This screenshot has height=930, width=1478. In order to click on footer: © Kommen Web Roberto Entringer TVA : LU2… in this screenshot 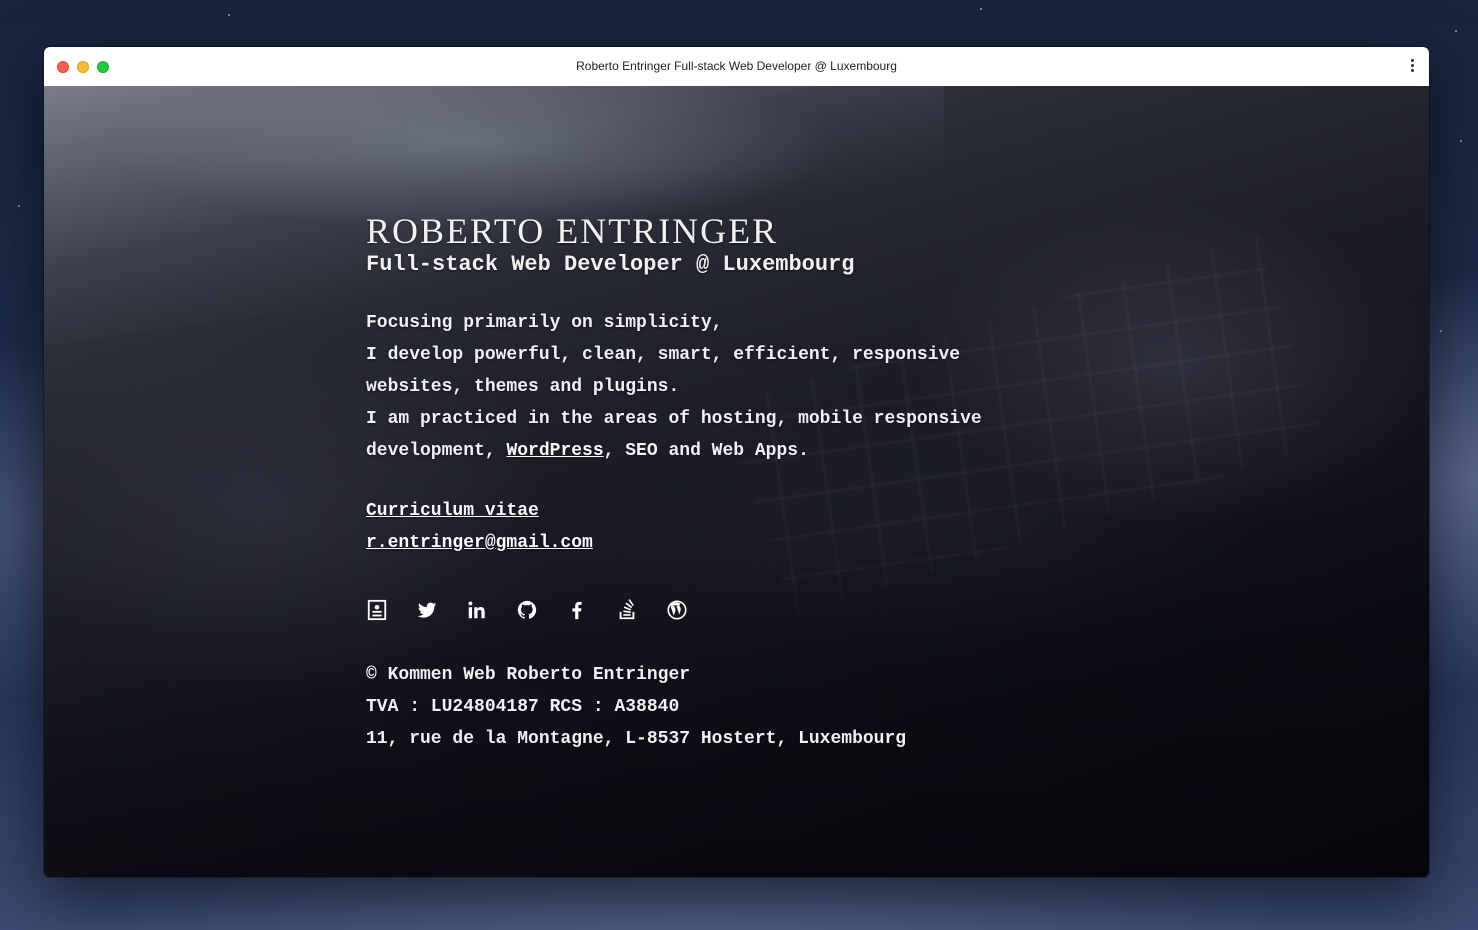, I will do `click(746, 707)`.